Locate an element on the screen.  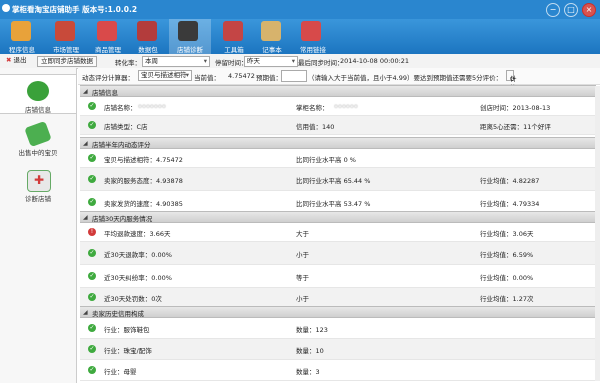
row-cell: 行业均值：4.79334 is located at coordinates (510, 204).